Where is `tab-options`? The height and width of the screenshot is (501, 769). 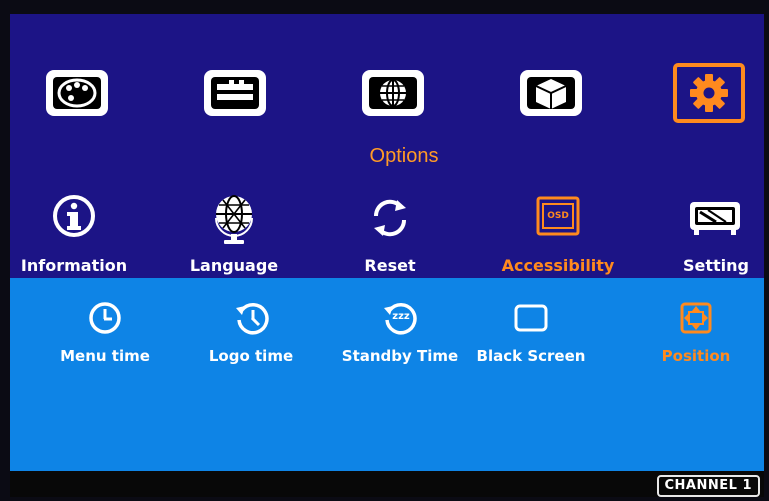
tab-options is located at coordinates (709, 93).